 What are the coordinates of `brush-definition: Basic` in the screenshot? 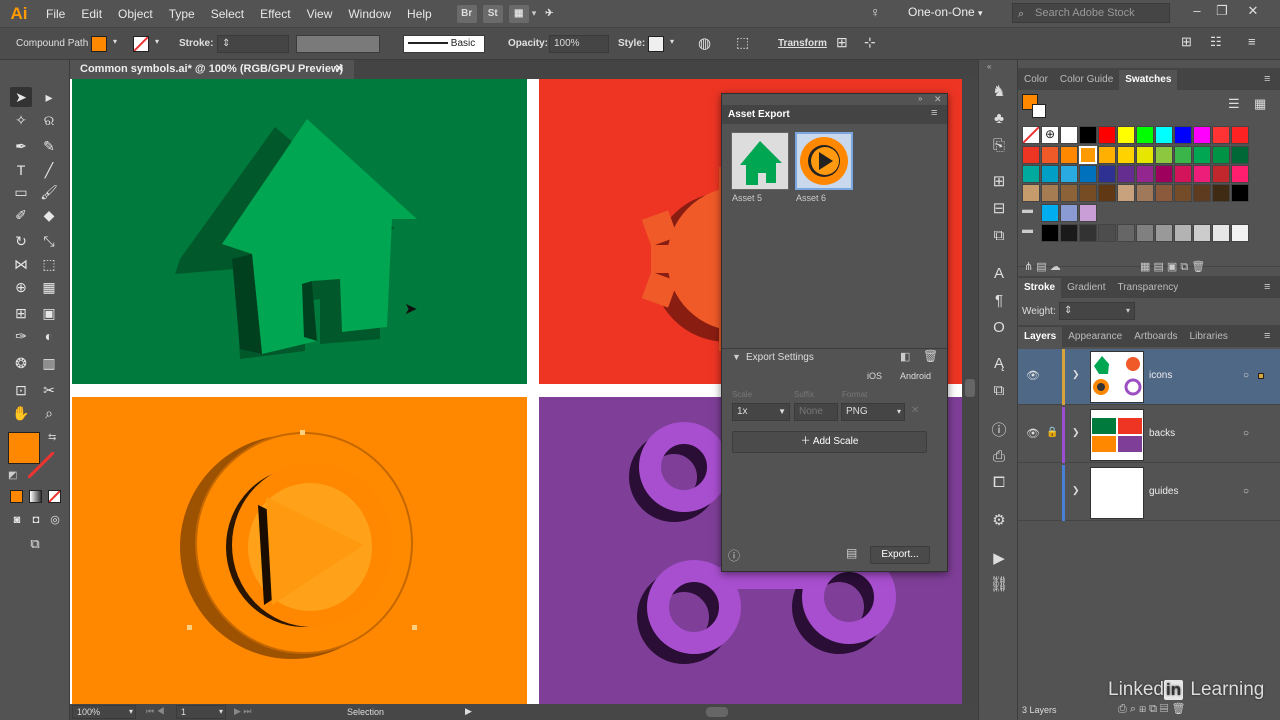 It's located at (444, 44).